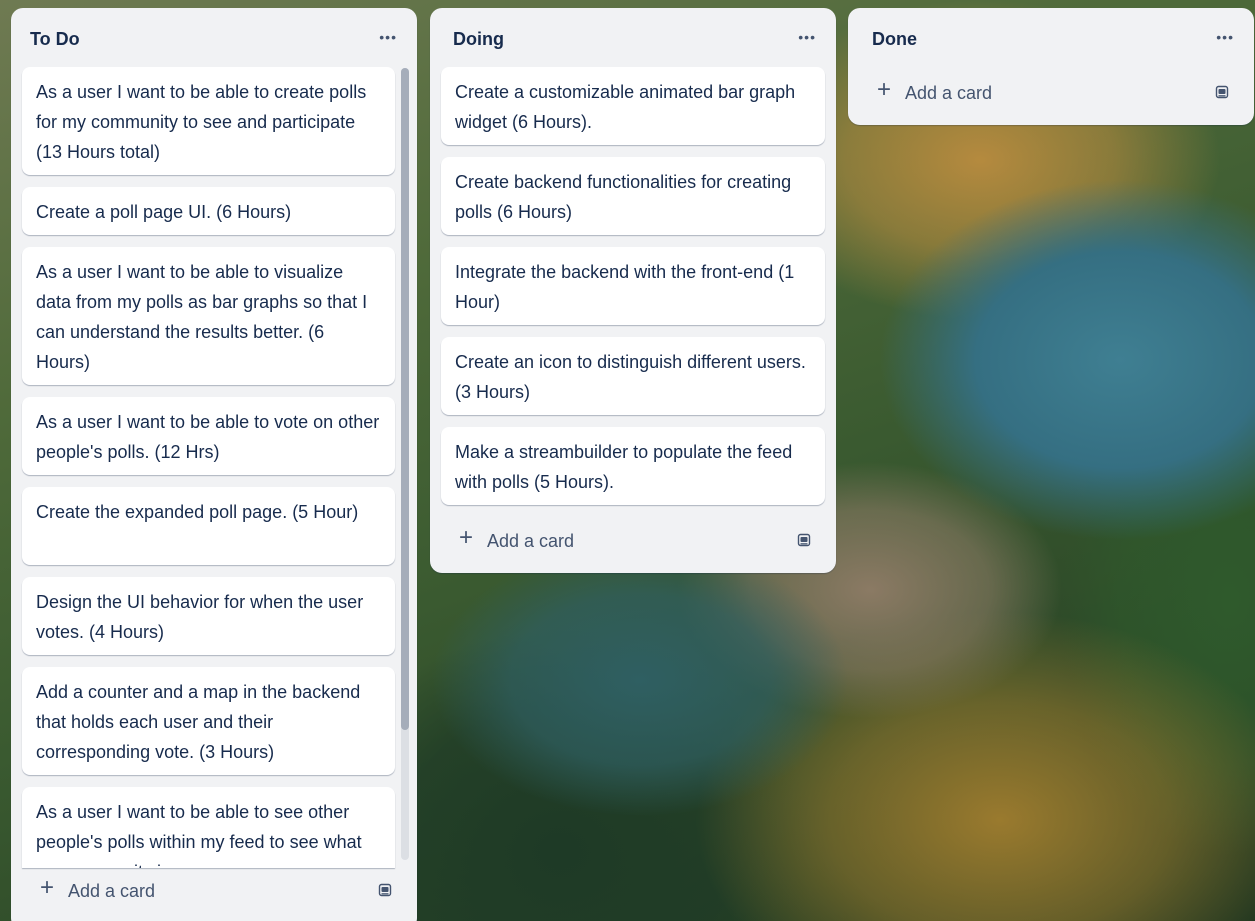  Describe the element at coordinates (164, 212) in the screenshot. I see `card-text: Create a poll page UI. (6 Hours)` at that location.